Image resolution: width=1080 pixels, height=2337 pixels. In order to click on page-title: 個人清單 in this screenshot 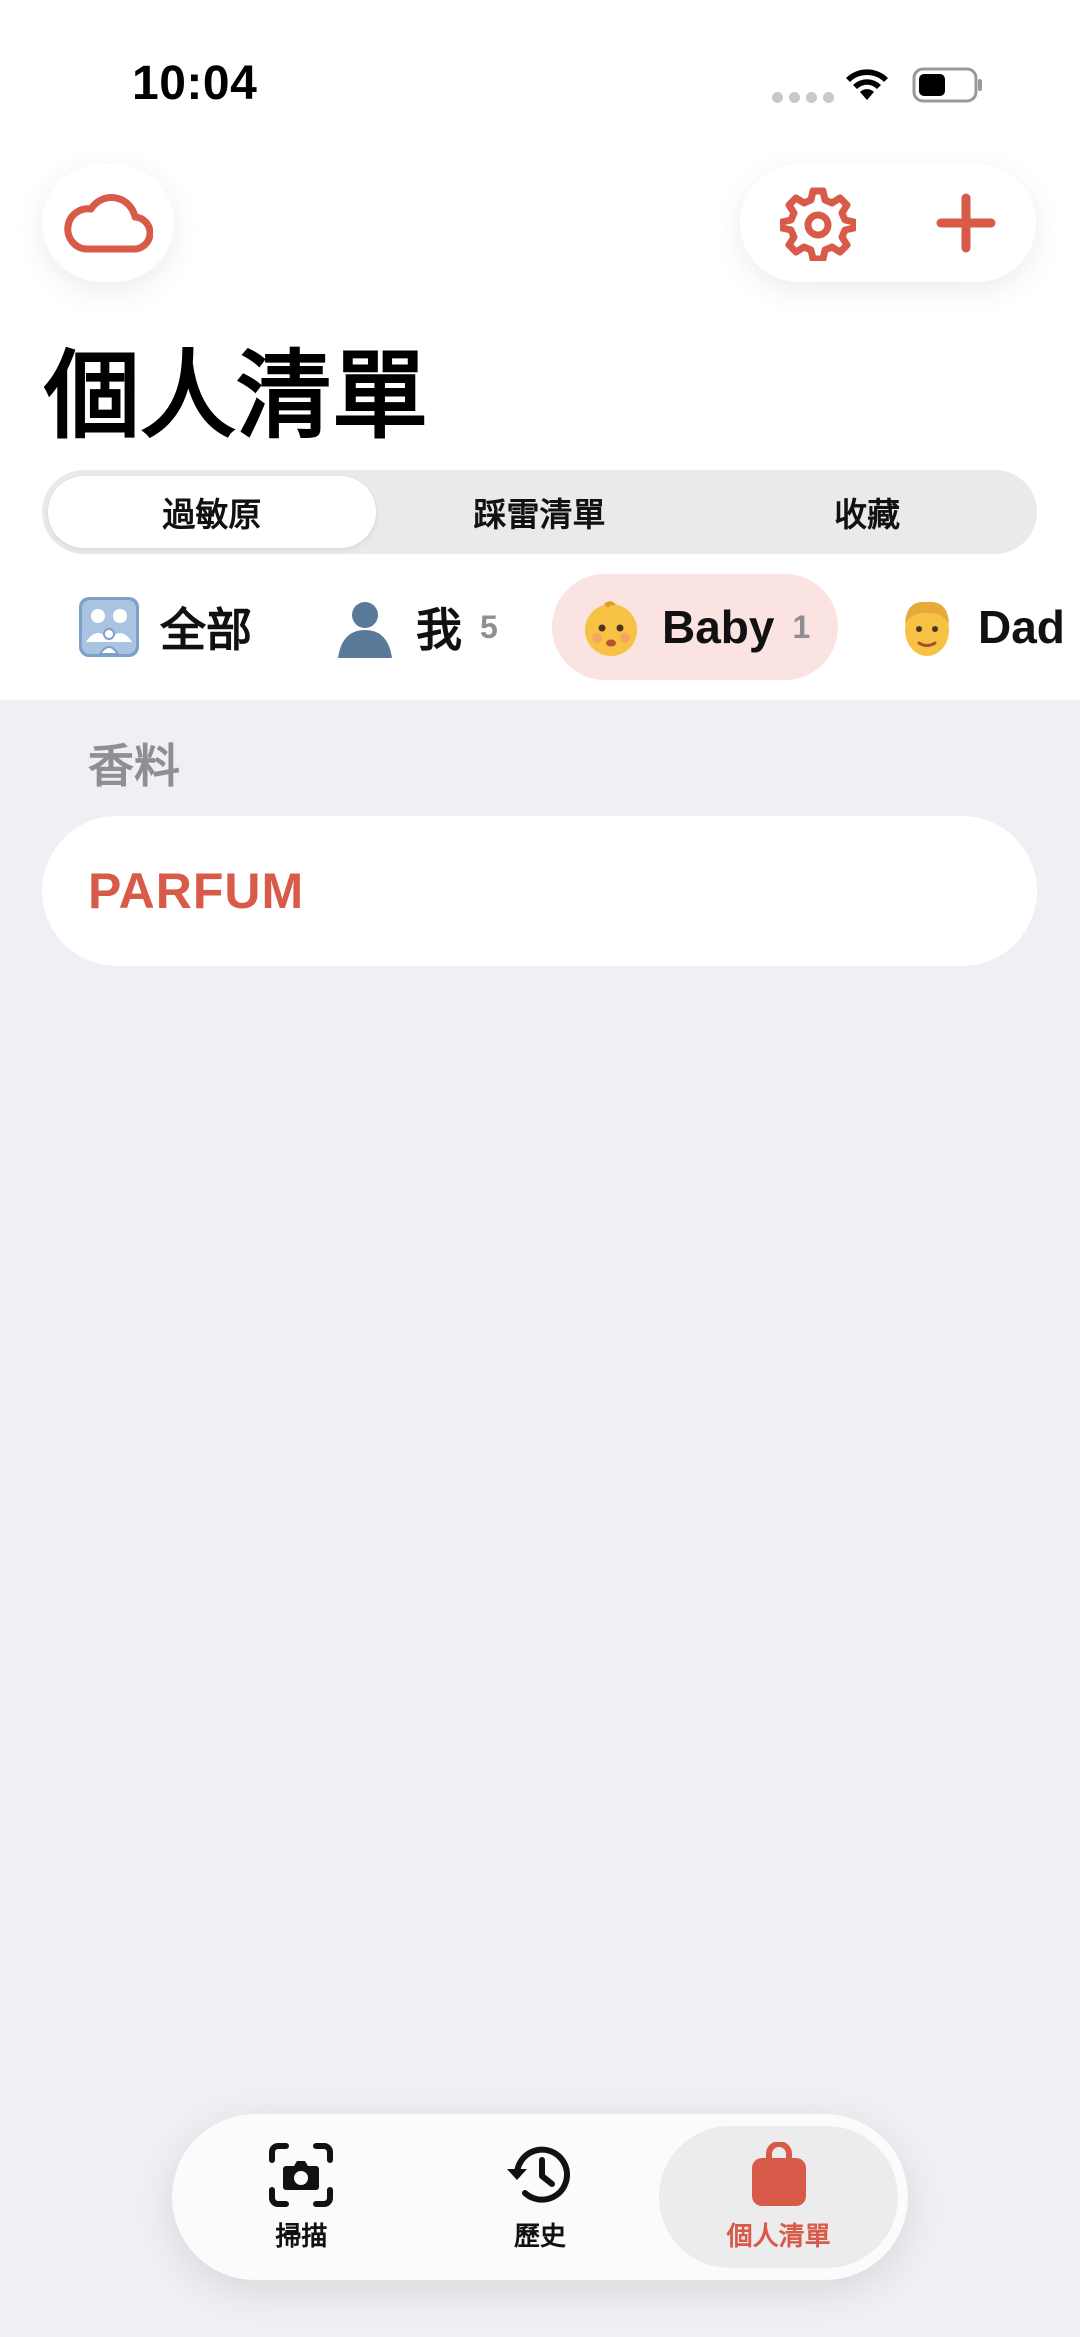, I will do `click(236, 396)`.